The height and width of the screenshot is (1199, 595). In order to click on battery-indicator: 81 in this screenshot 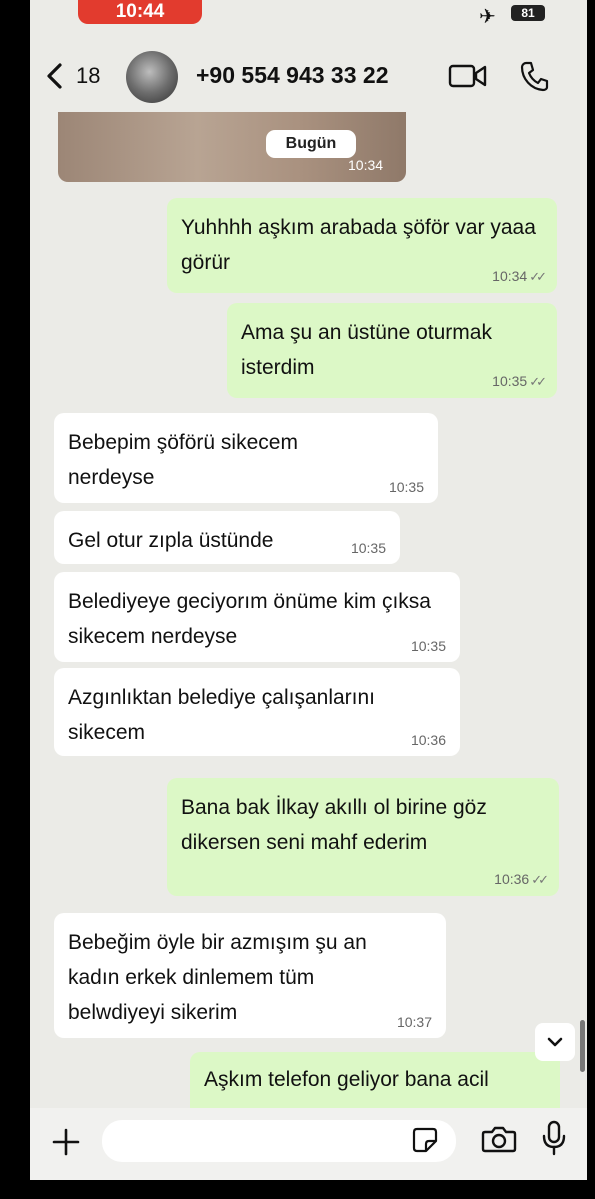, I will do `click(528, 13)`.